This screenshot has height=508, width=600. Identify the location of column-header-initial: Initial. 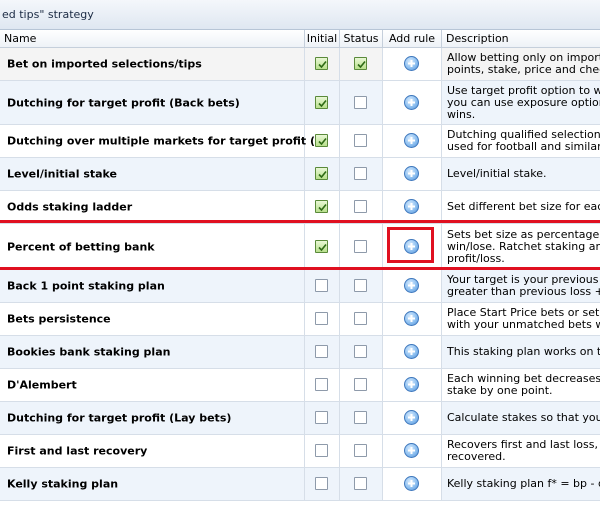
(322, 38).